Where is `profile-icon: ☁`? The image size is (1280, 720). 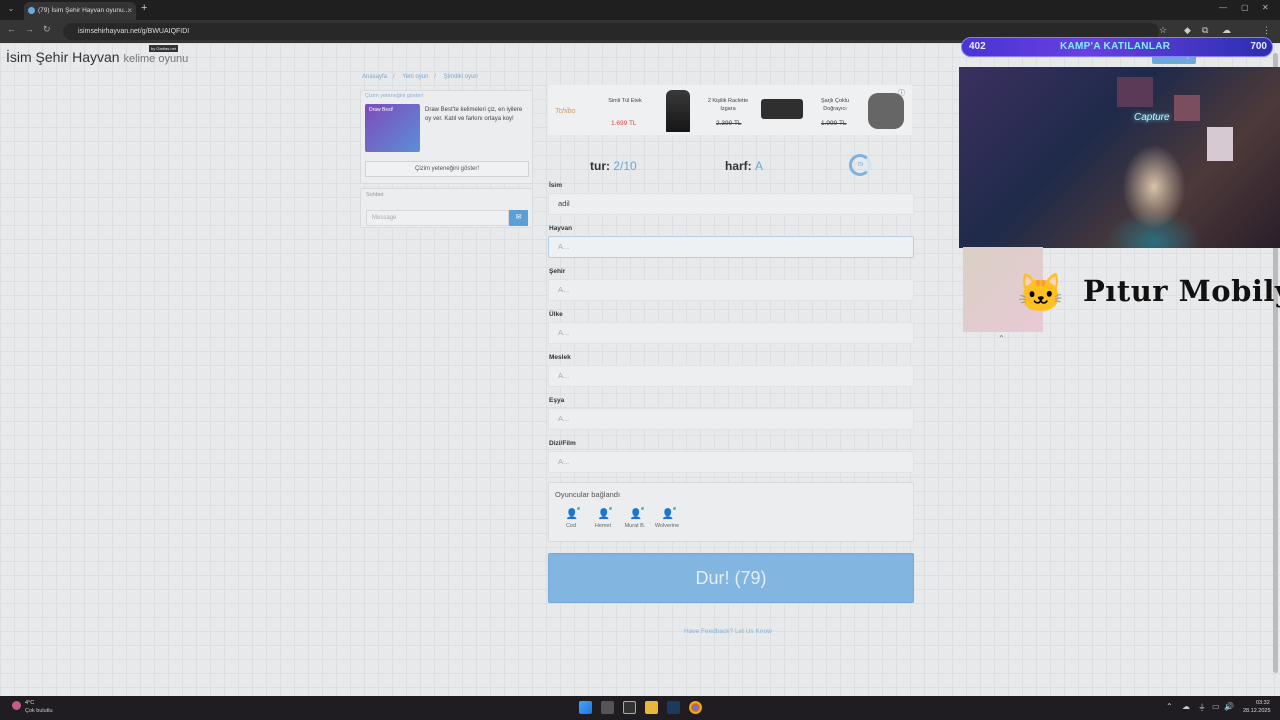 profile-icon: ☁ is located at coordinates (1226, 30).